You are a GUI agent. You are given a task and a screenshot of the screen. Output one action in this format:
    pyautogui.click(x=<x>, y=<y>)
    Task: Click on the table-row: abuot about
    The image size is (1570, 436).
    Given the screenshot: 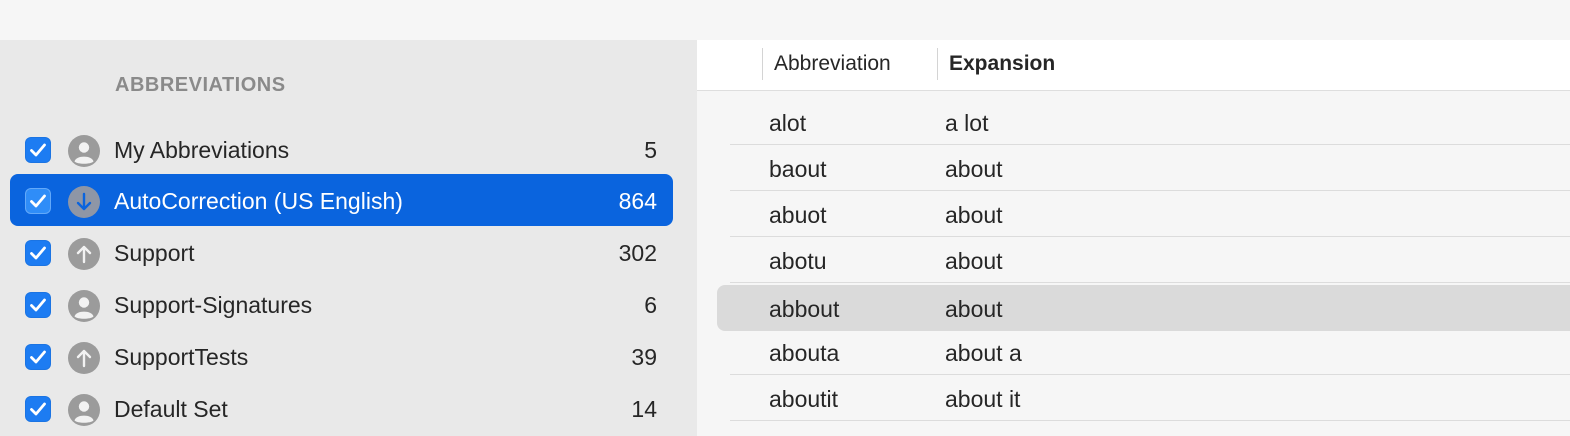 What is the action you would take?
    pyautogui.click(x=1143, y=214)
    